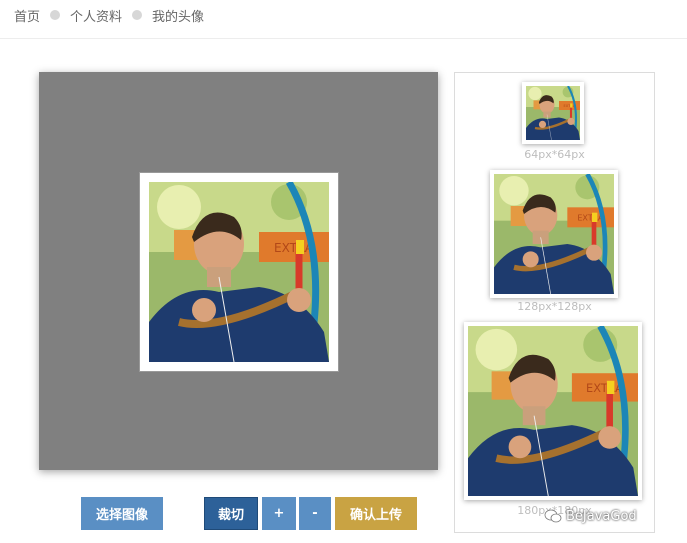  I want to click on breadcrumb-profile-link: 个人资料, so click(96, 15).